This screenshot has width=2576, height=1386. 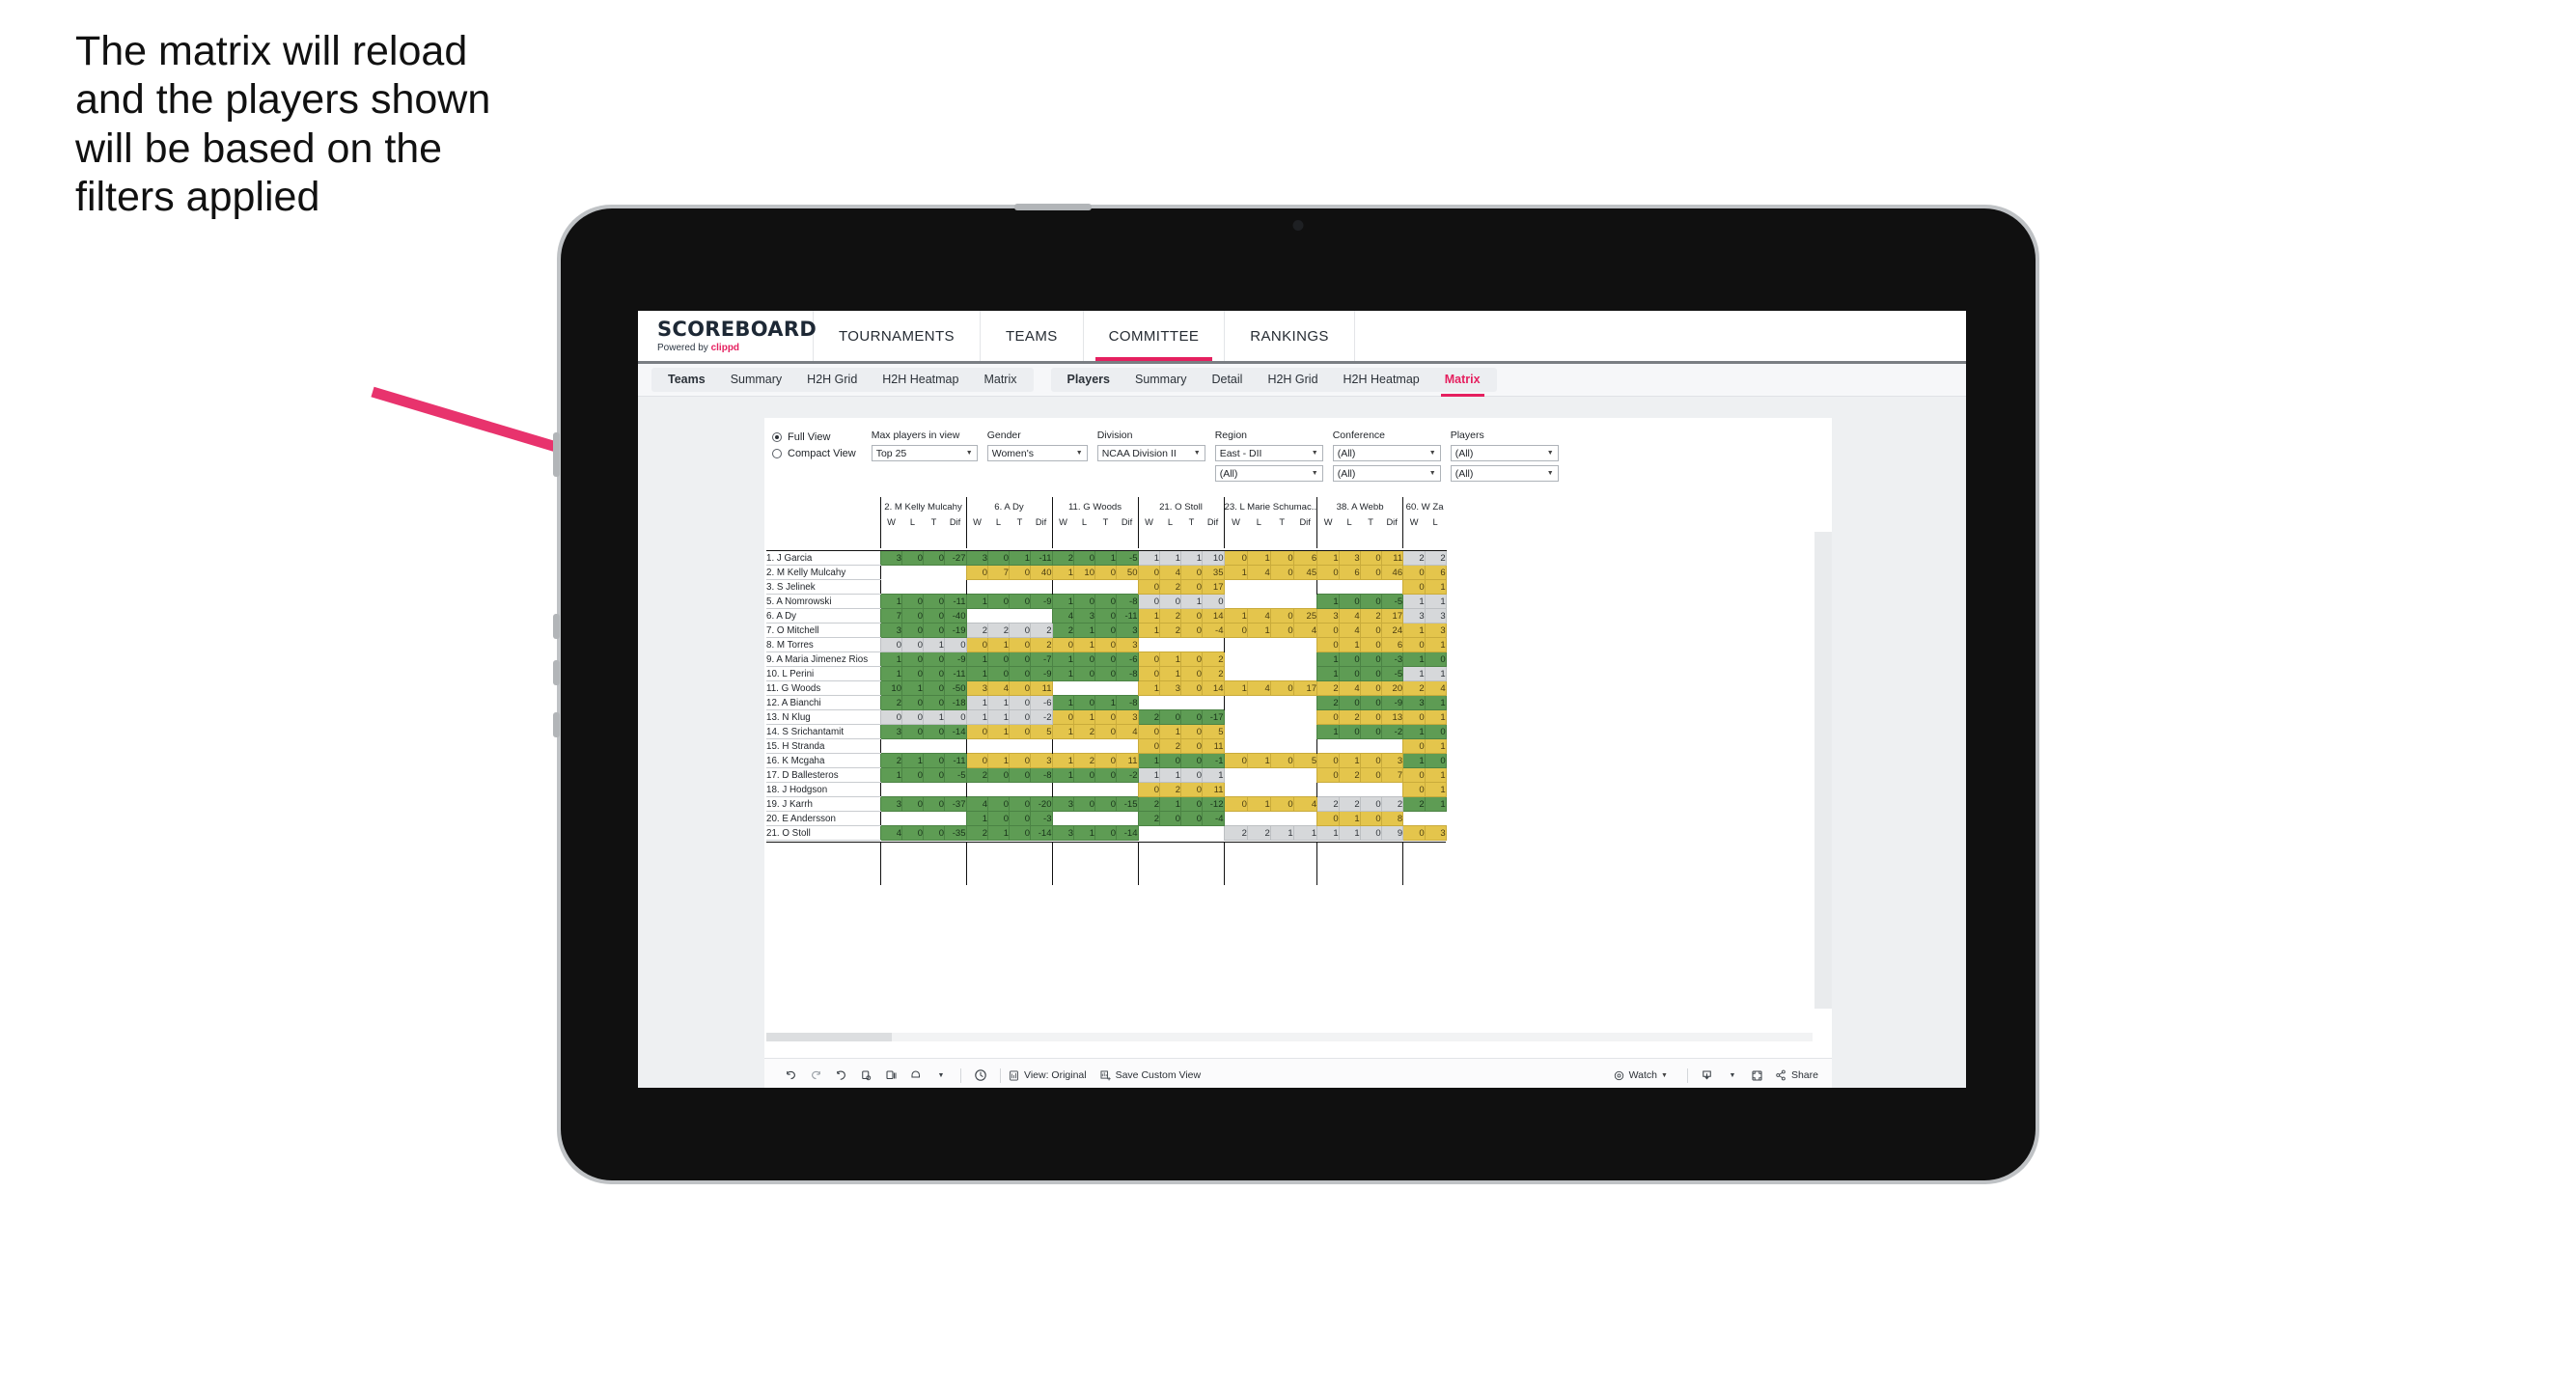 I want to click on matrix-column-header: 60. W Za, so click(x=1424, y=505).